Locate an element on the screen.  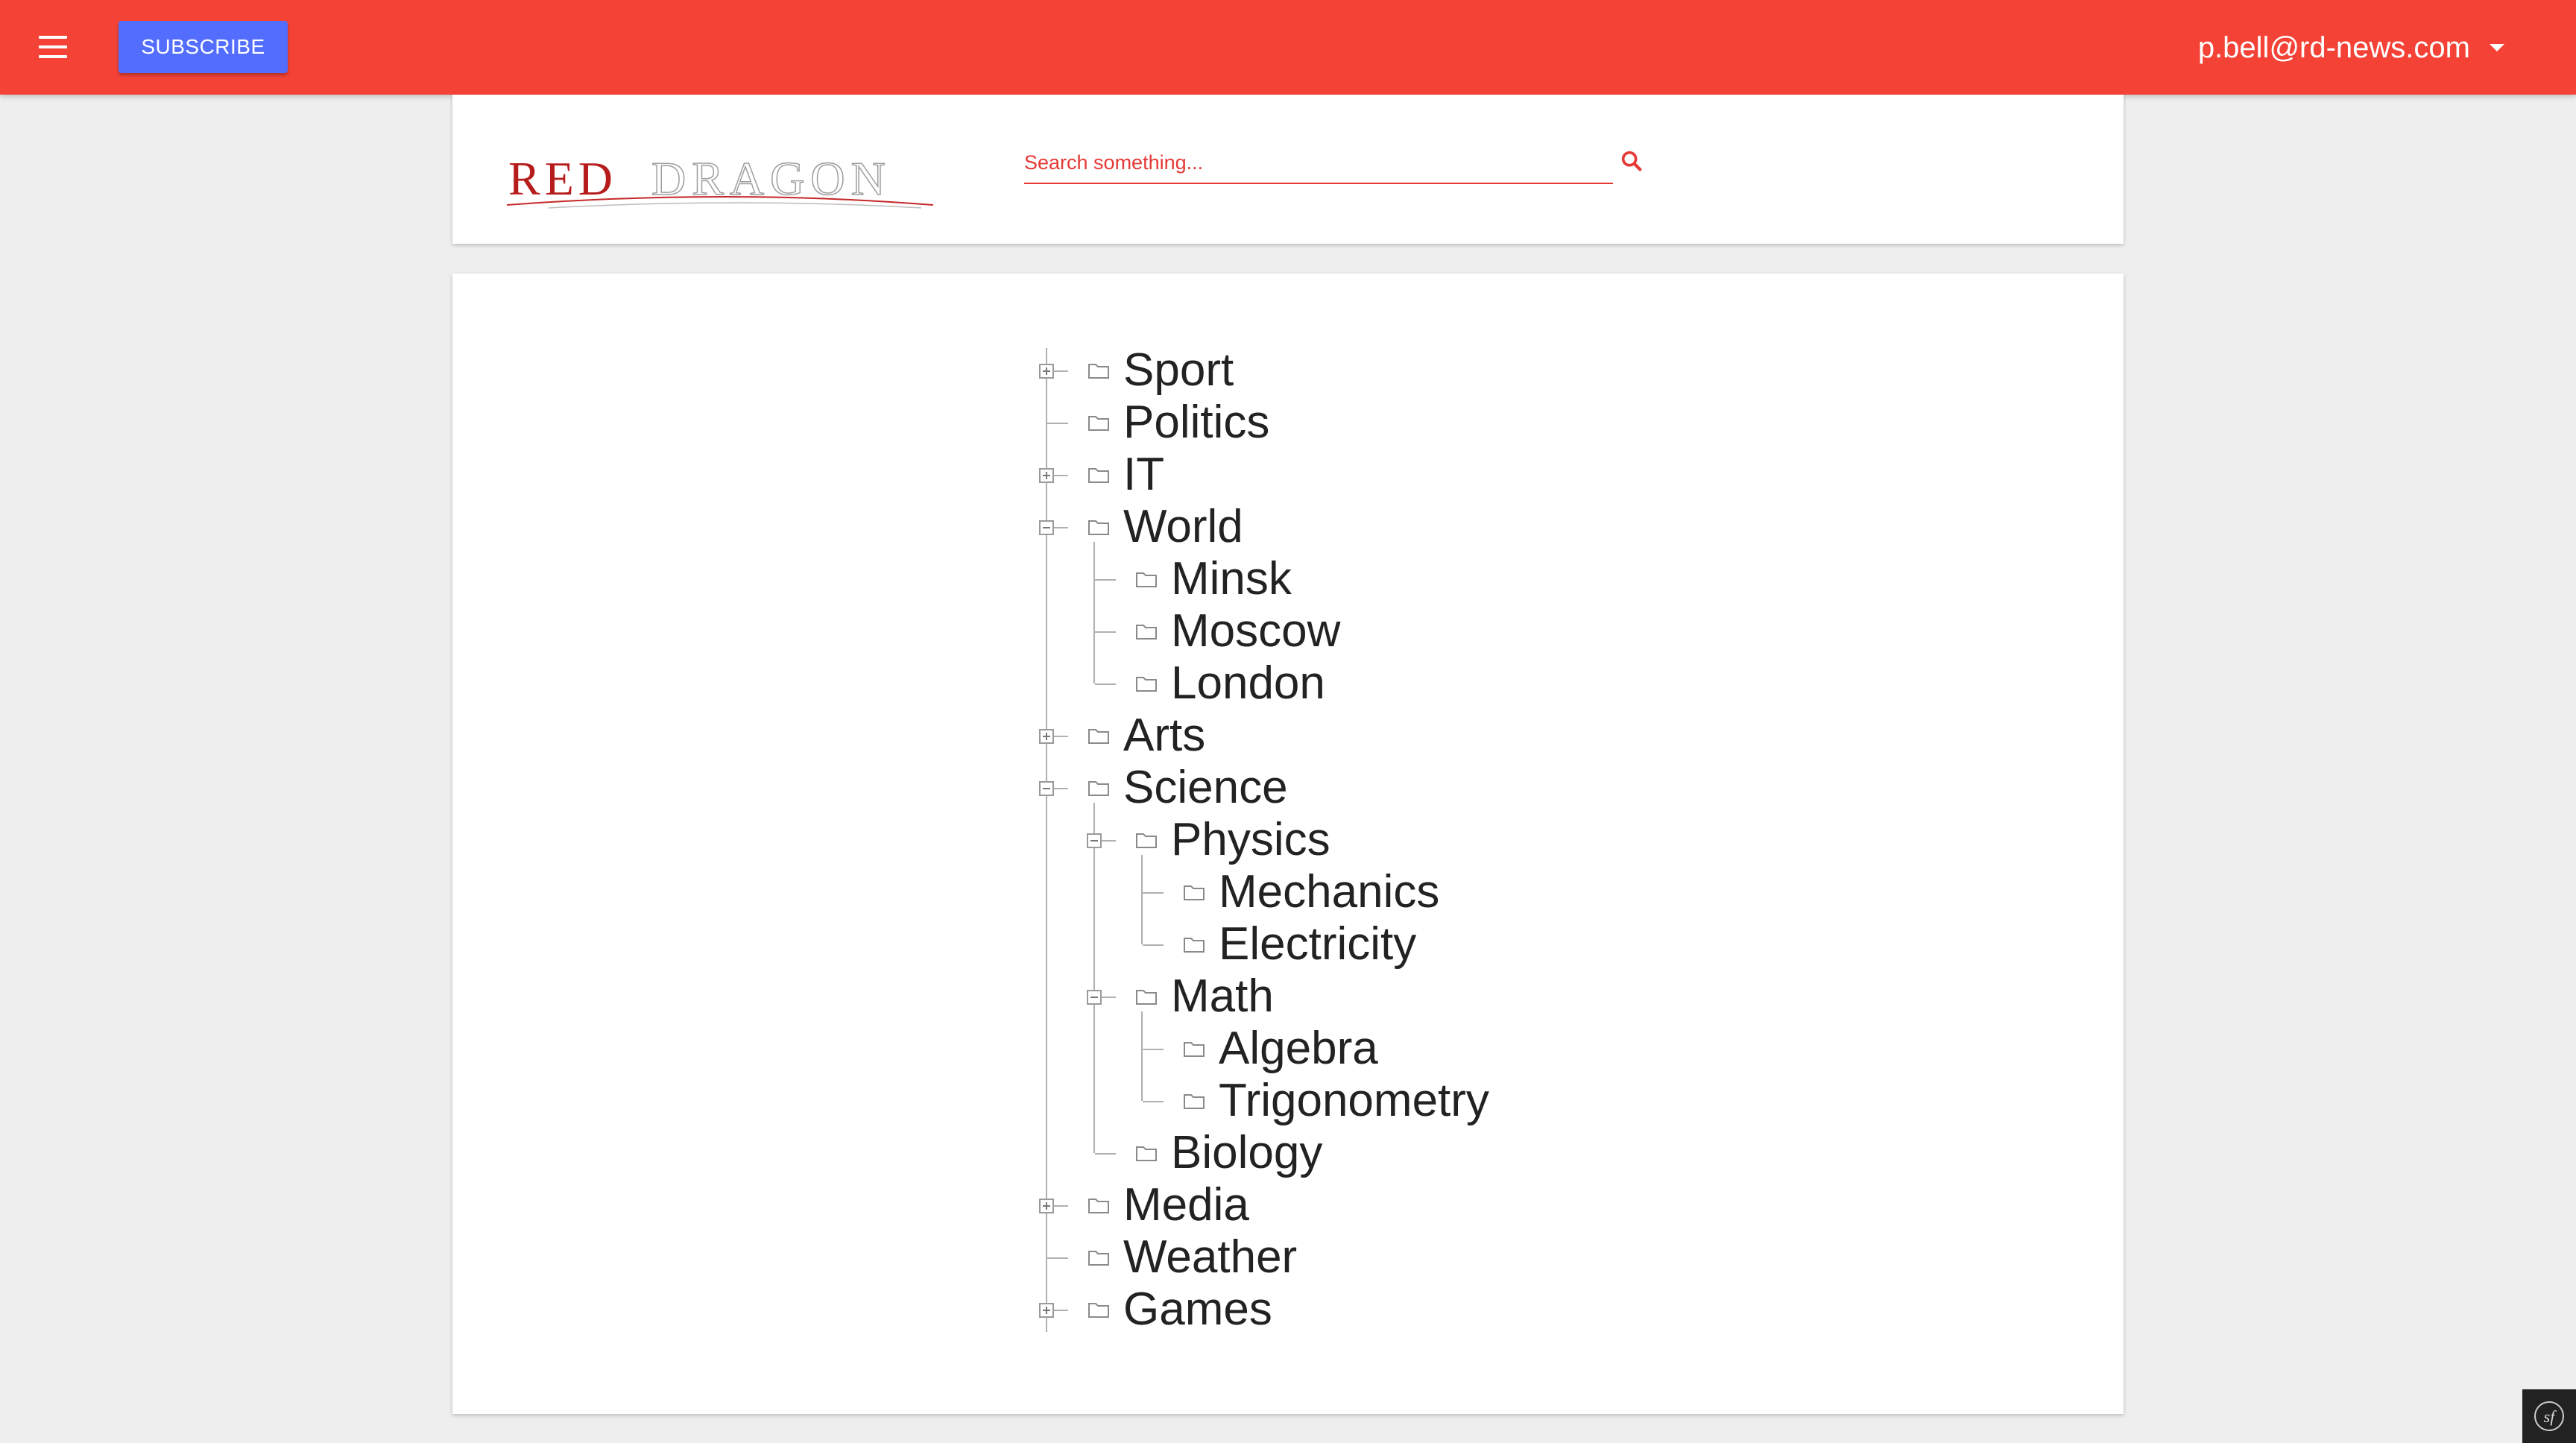
tree-node-electricity: Electricity is located at coordinates (1288, 944).